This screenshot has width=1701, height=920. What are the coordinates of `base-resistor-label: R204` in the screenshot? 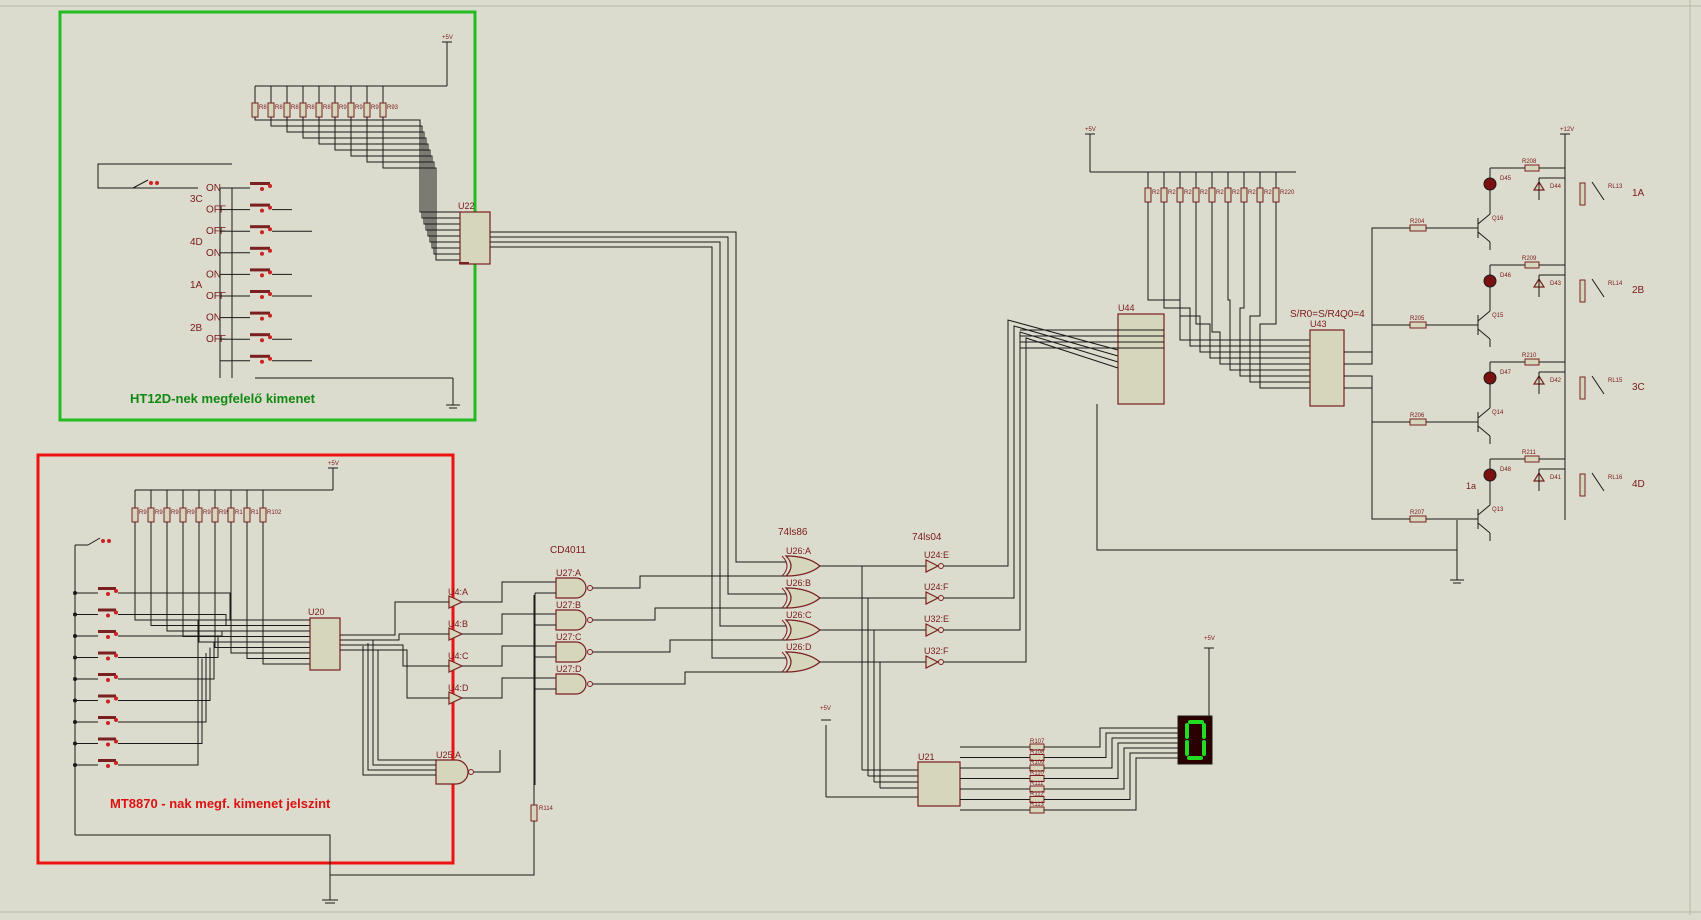 It's located at (1417, 222).